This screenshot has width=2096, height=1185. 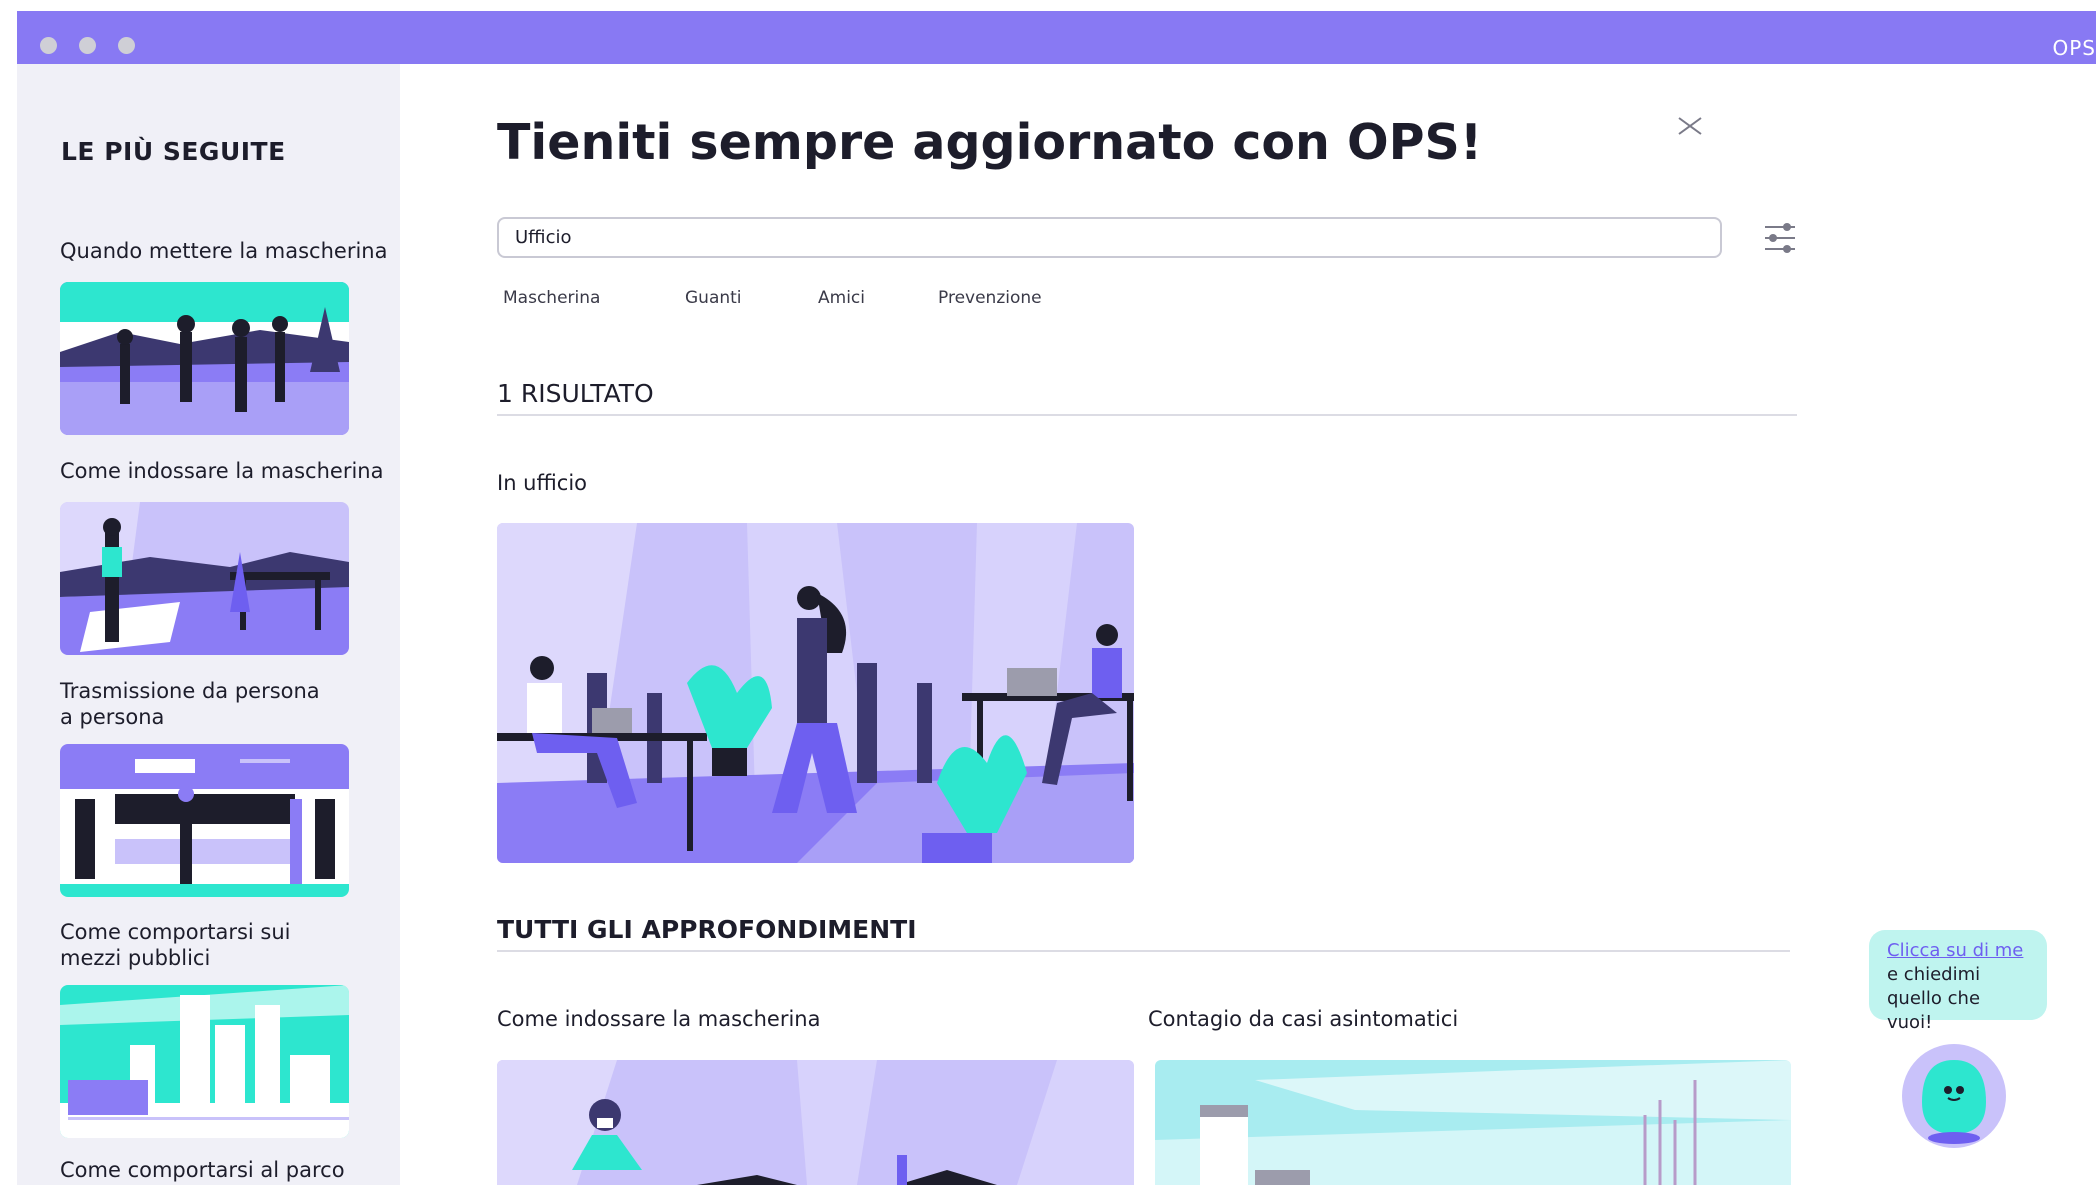 I want to click on card-title: Come indossare la mascherina, so click(x=658, y=1019).